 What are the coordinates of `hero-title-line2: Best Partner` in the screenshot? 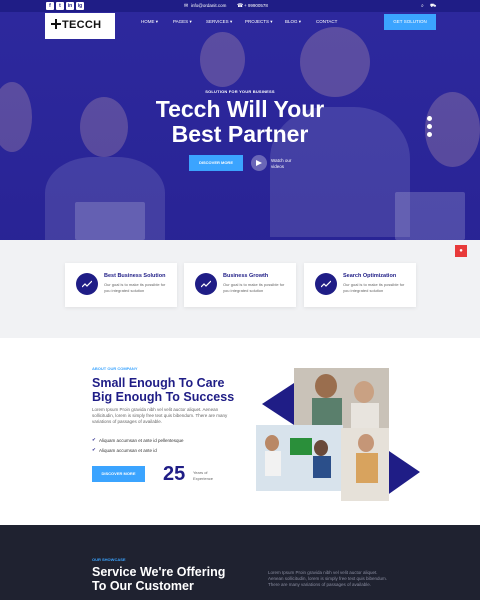 It's located at (240, 134).